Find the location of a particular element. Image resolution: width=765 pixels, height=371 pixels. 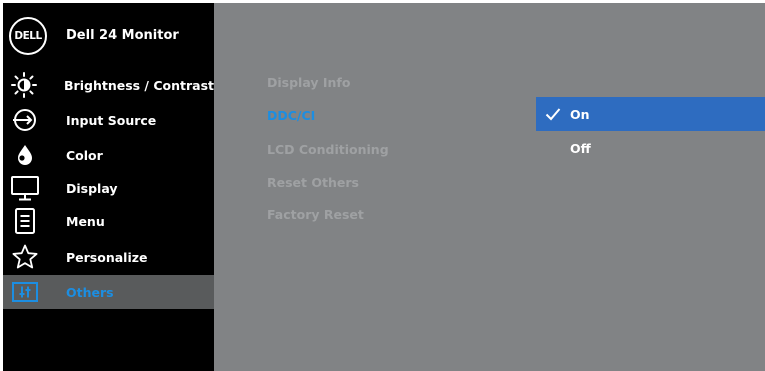

sidebar-item-label: Color is located at coordinates (84, 155).